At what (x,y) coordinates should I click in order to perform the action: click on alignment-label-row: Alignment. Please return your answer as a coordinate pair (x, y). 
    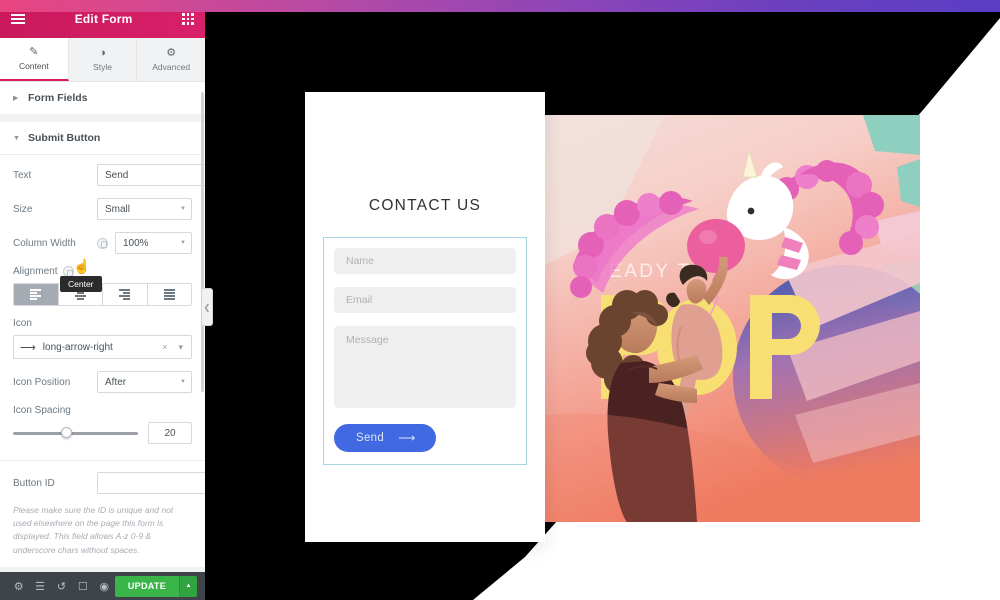
    Looking at the image, I should click on (102, 271).